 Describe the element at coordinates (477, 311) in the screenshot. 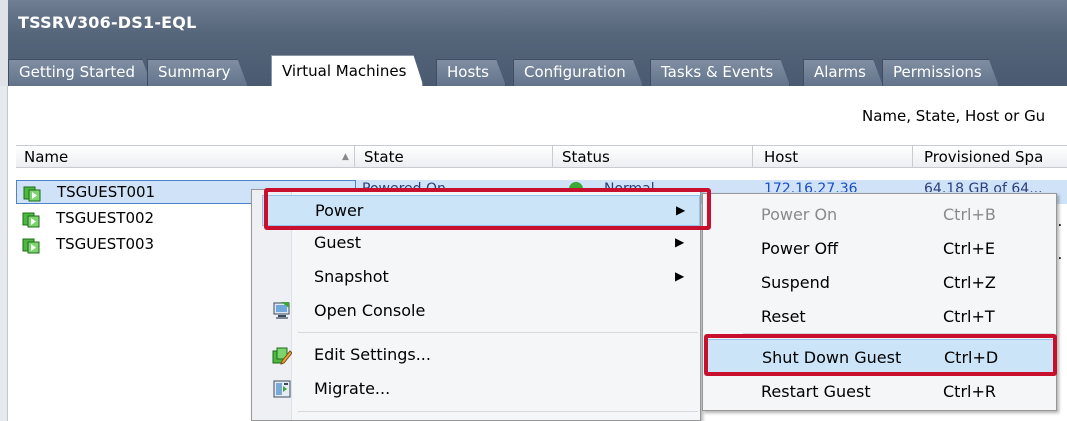

I see `menu-item-open-console: Open Console` at that location.